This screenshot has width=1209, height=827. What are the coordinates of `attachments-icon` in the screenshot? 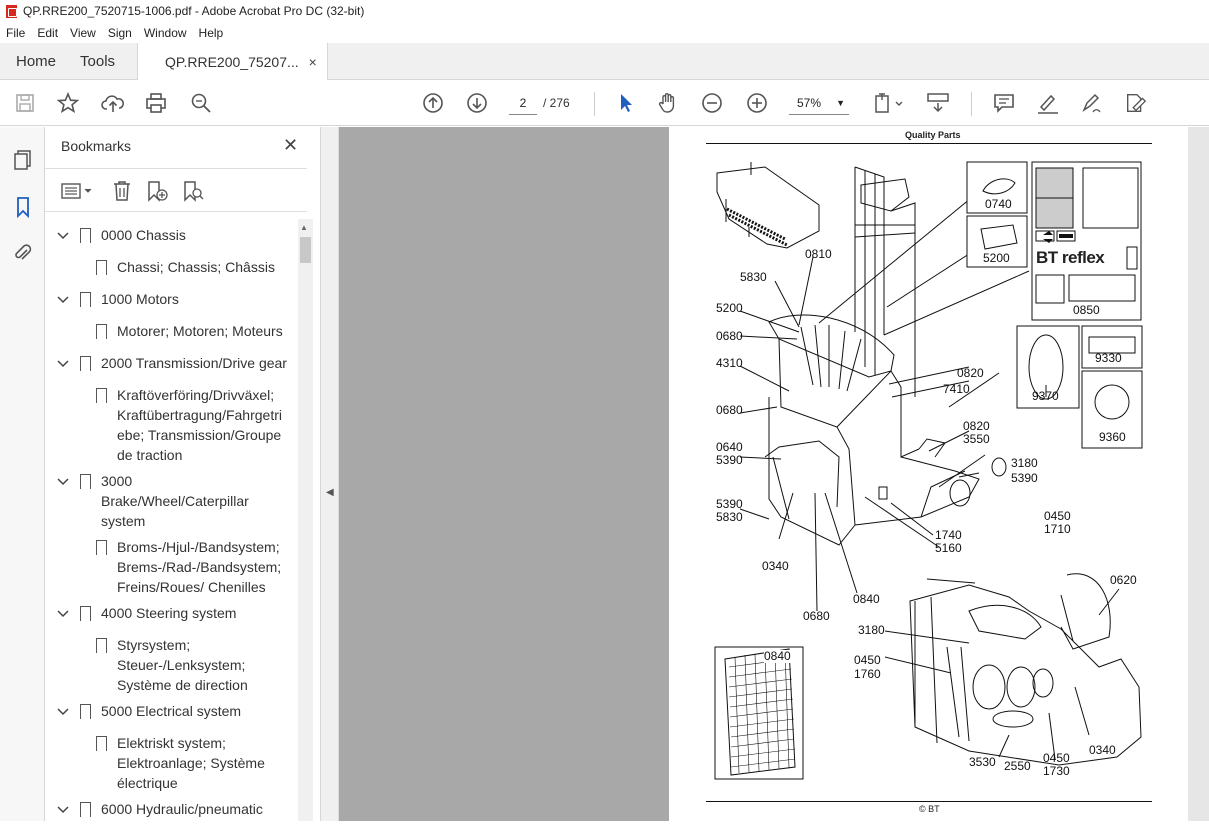 It's located at (23, 253).